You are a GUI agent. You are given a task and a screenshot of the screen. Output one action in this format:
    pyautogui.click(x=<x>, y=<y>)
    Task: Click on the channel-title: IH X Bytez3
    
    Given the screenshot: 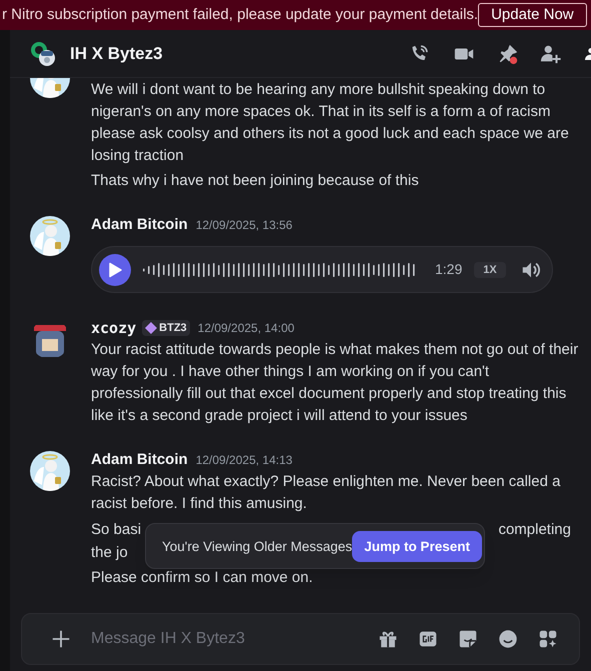 What is the action you would take?
    pyautogui.click(x=116, y=53)
    